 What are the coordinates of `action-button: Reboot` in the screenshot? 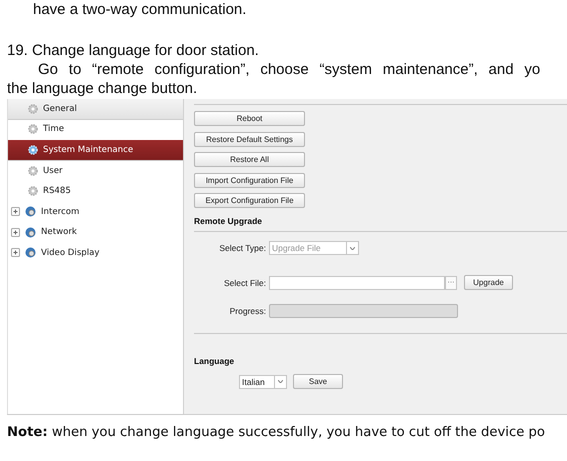 It's located at (249, 118).